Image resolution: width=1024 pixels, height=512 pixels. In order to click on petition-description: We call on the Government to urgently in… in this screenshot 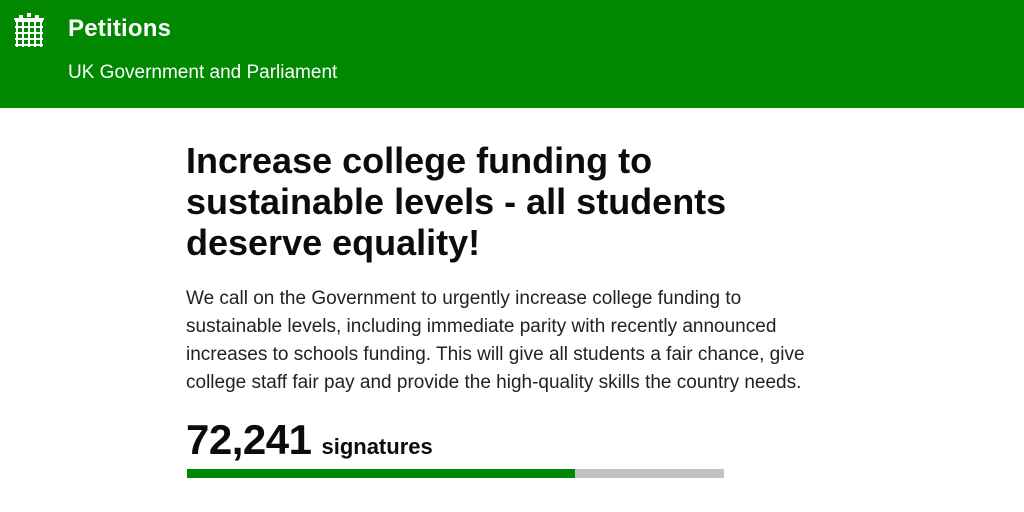, I will do `click(495, 340)`.